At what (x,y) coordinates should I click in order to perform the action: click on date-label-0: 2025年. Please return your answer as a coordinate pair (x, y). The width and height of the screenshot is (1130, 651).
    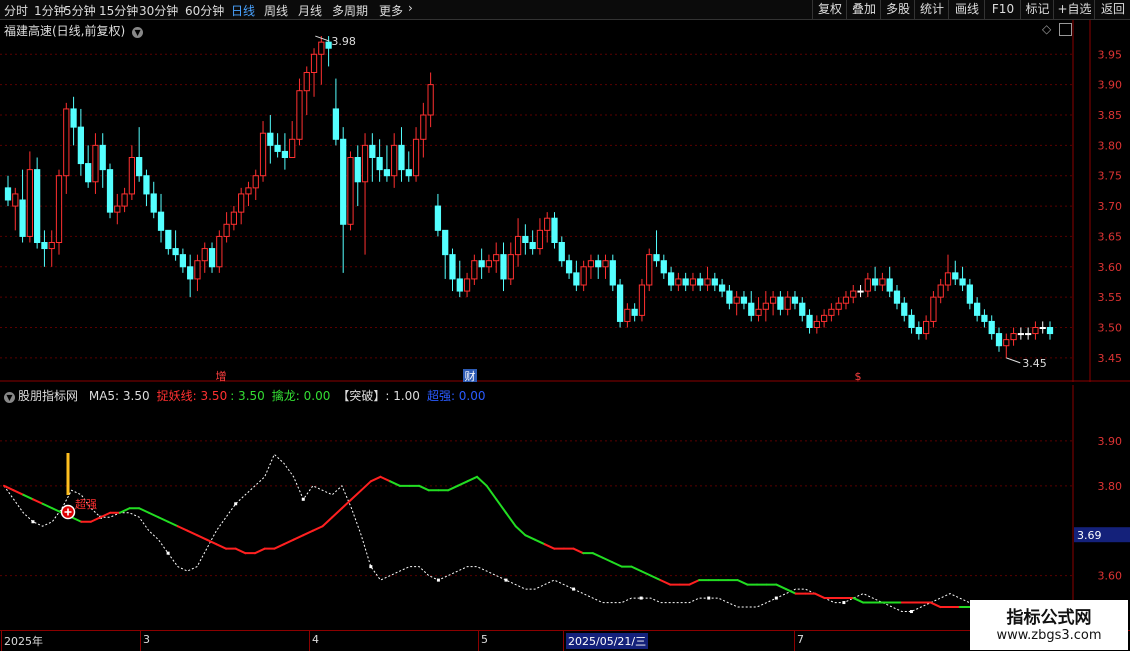
    Looking at the image, I should click on (23, 641).